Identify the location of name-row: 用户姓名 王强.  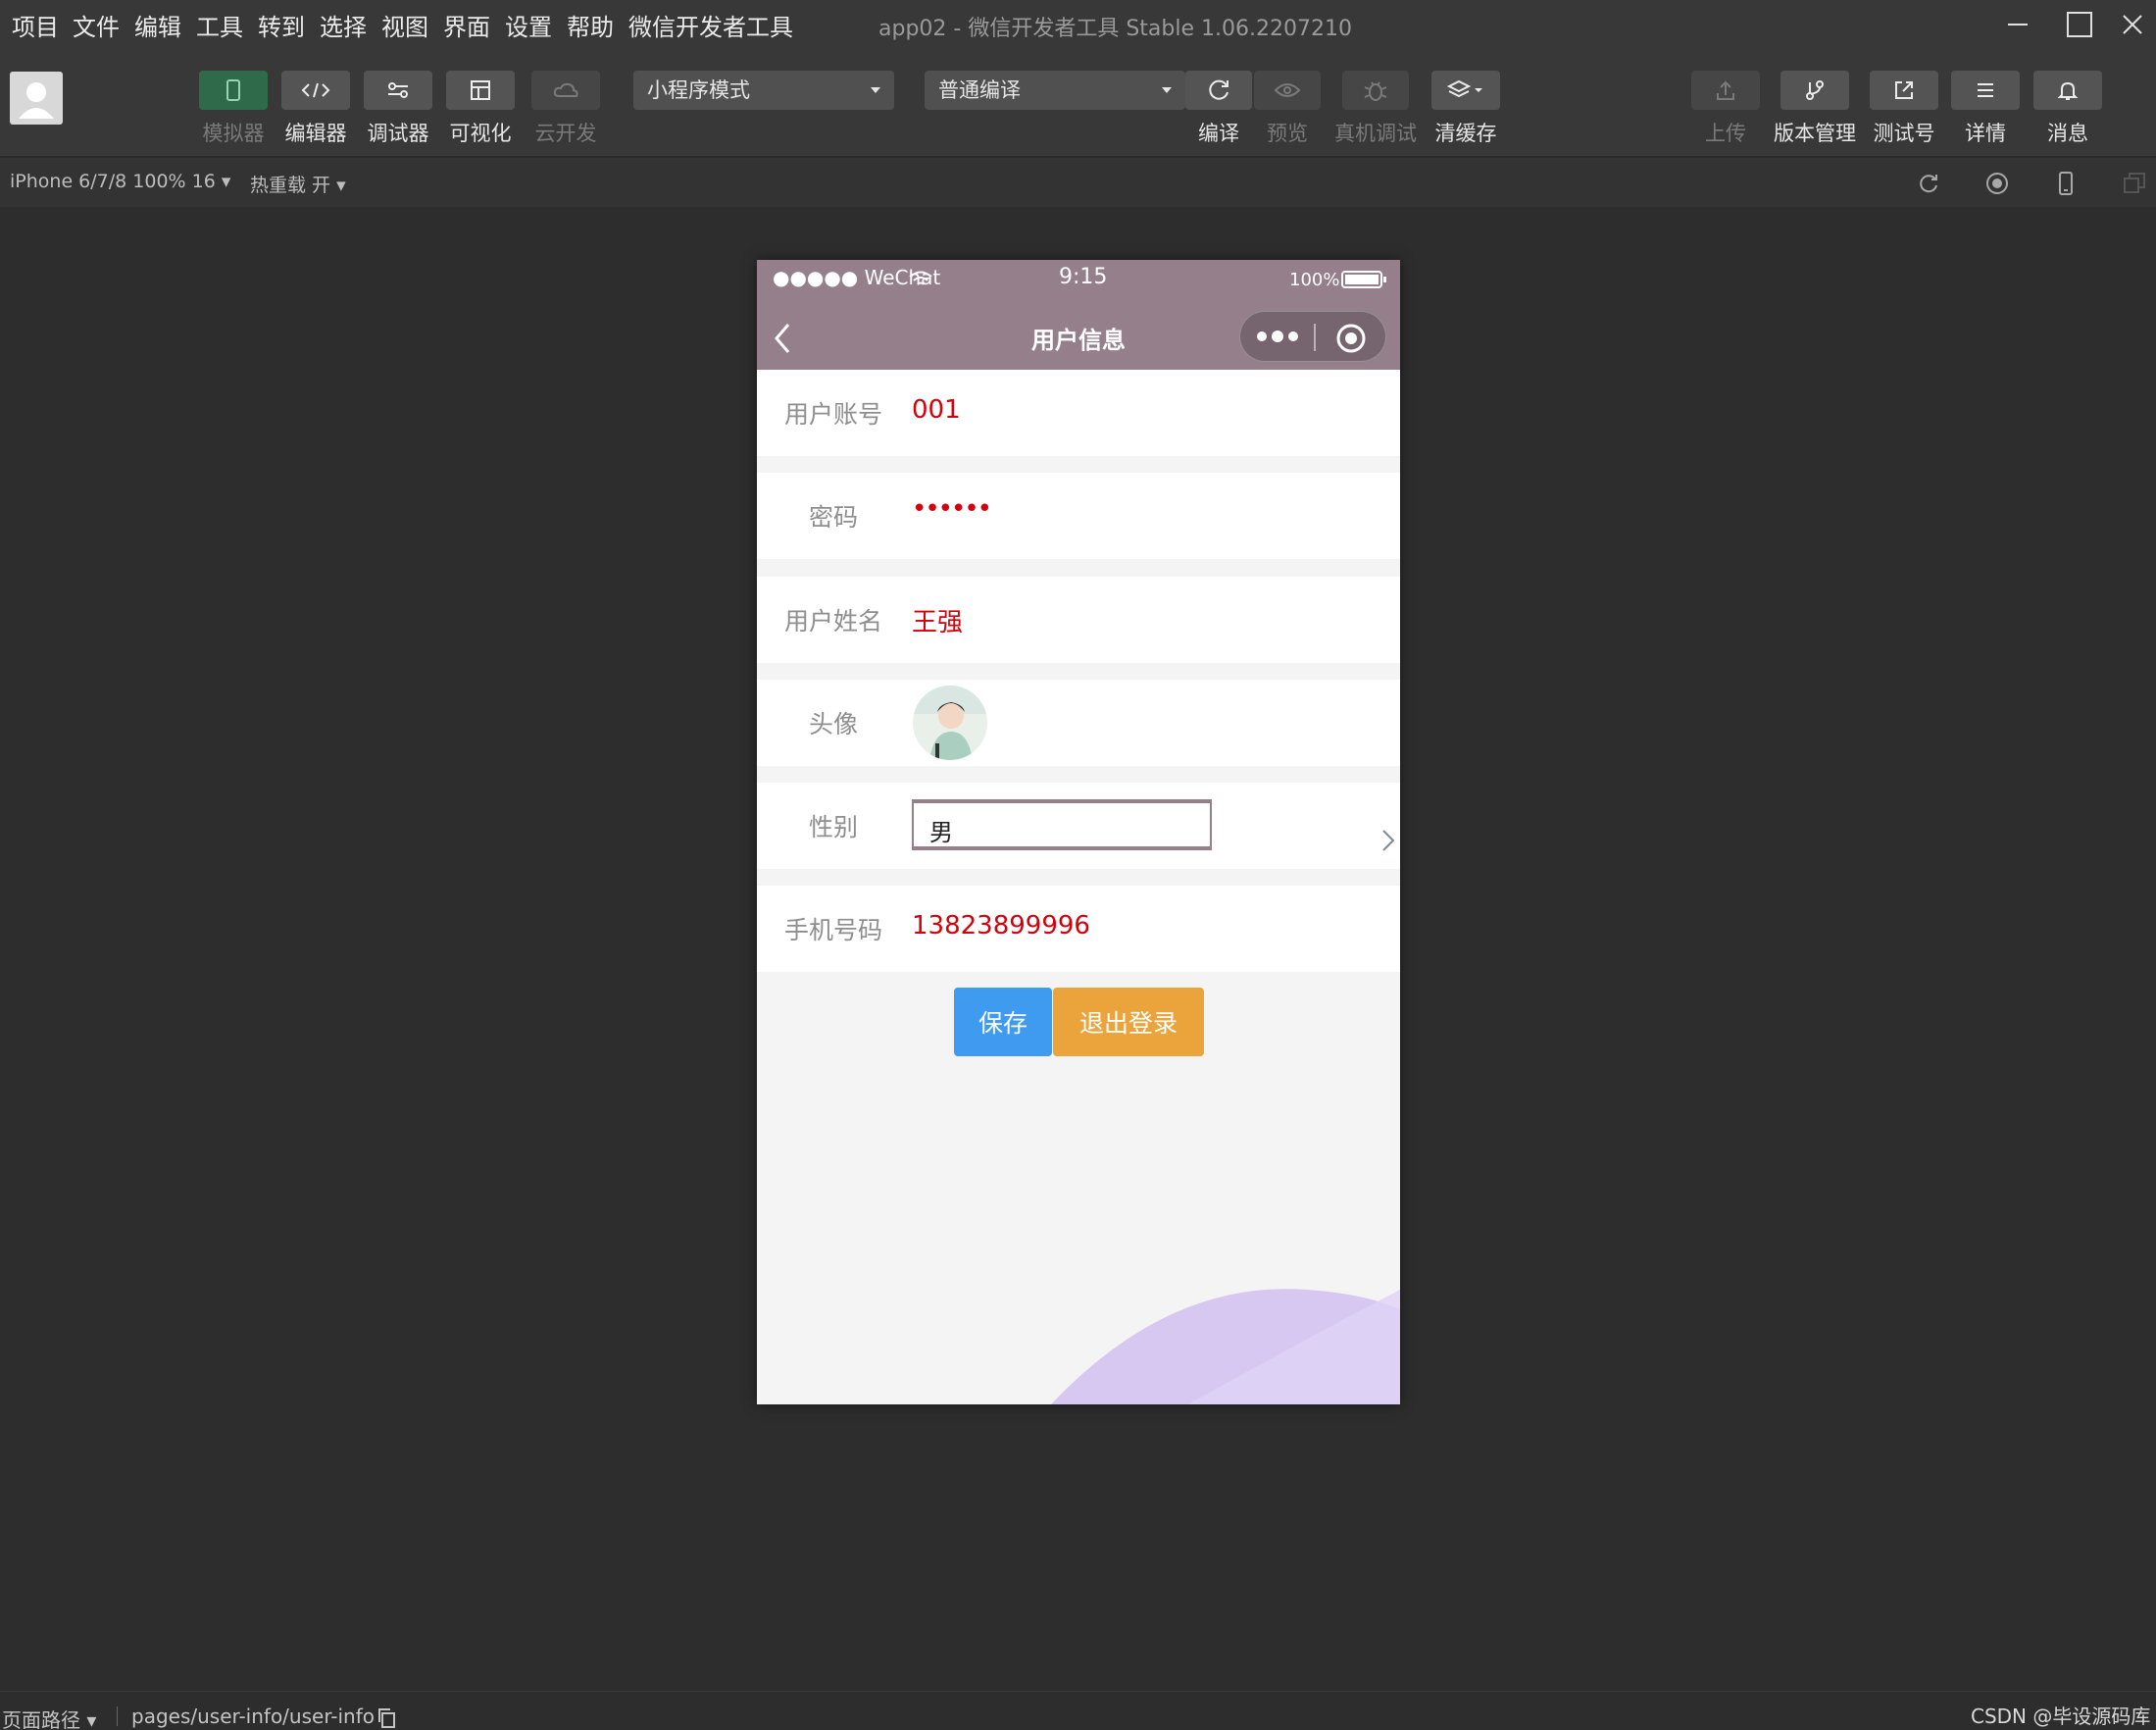
(1078, 620).